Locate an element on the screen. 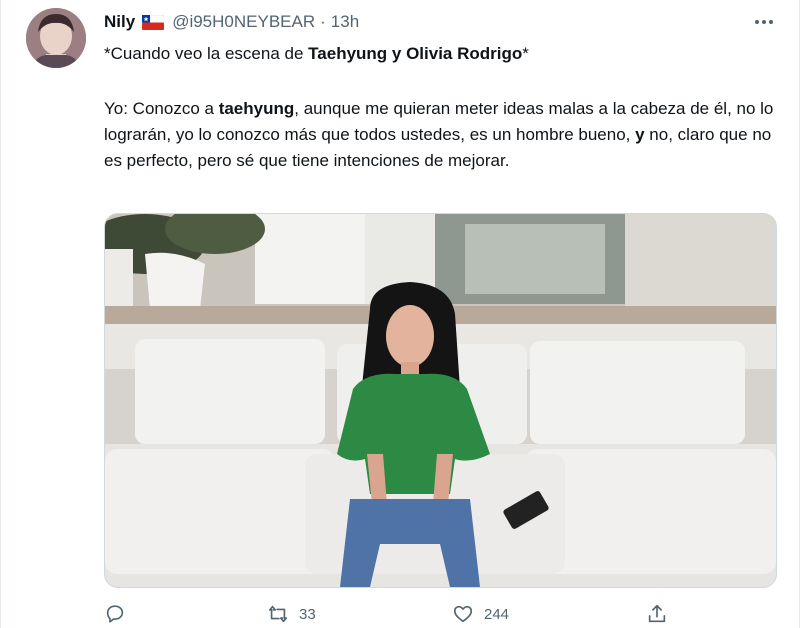 The height and width of the screenshot is (628, 800). timestamp: 13h is located at coordinates (345, 22).